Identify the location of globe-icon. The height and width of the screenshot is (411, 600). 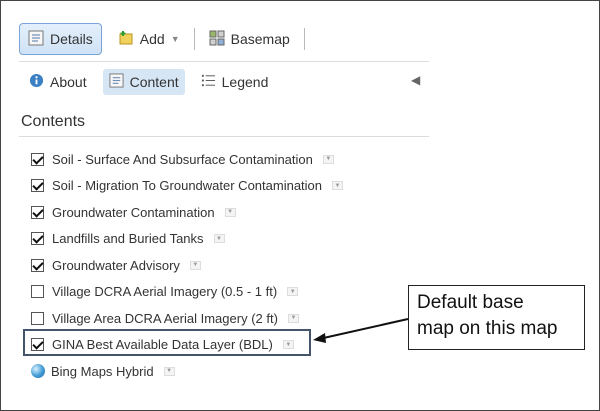
(38, 371).